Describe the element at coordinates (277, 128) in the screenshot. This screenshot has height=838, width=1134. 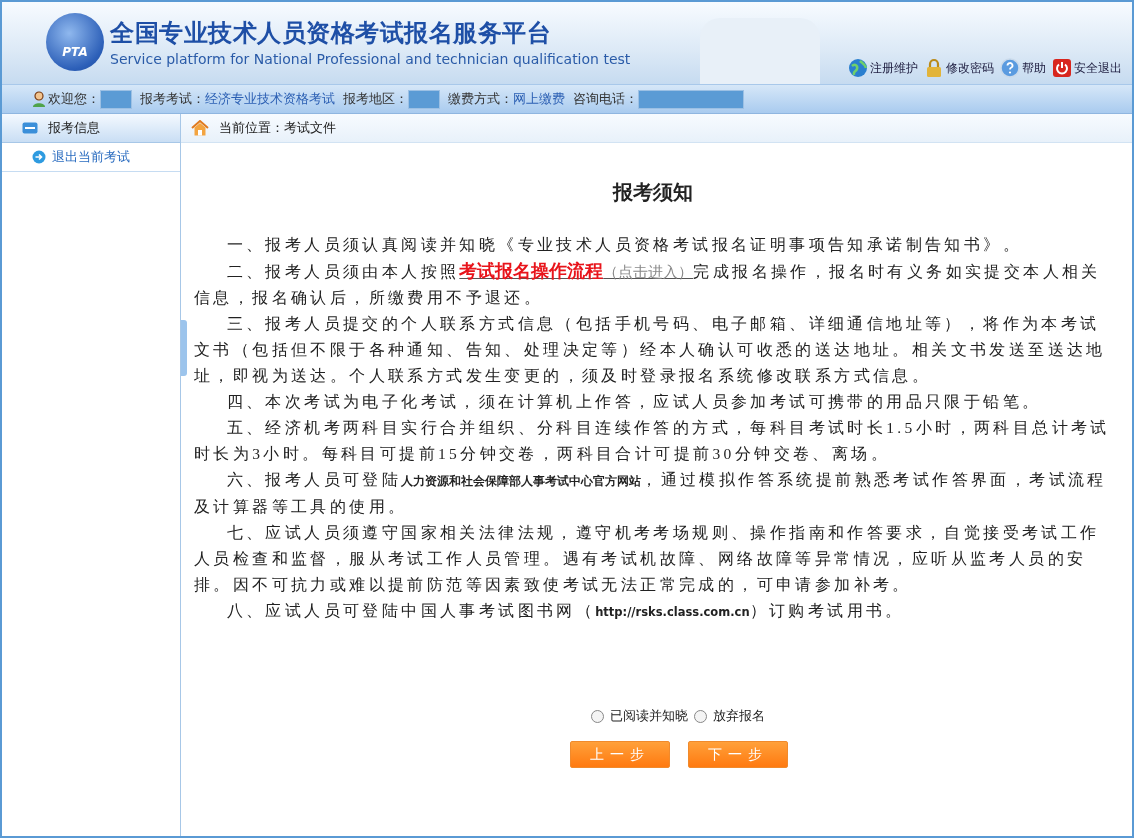
I see `breadcrumb-text: 当前位置：考试文件` at that location.